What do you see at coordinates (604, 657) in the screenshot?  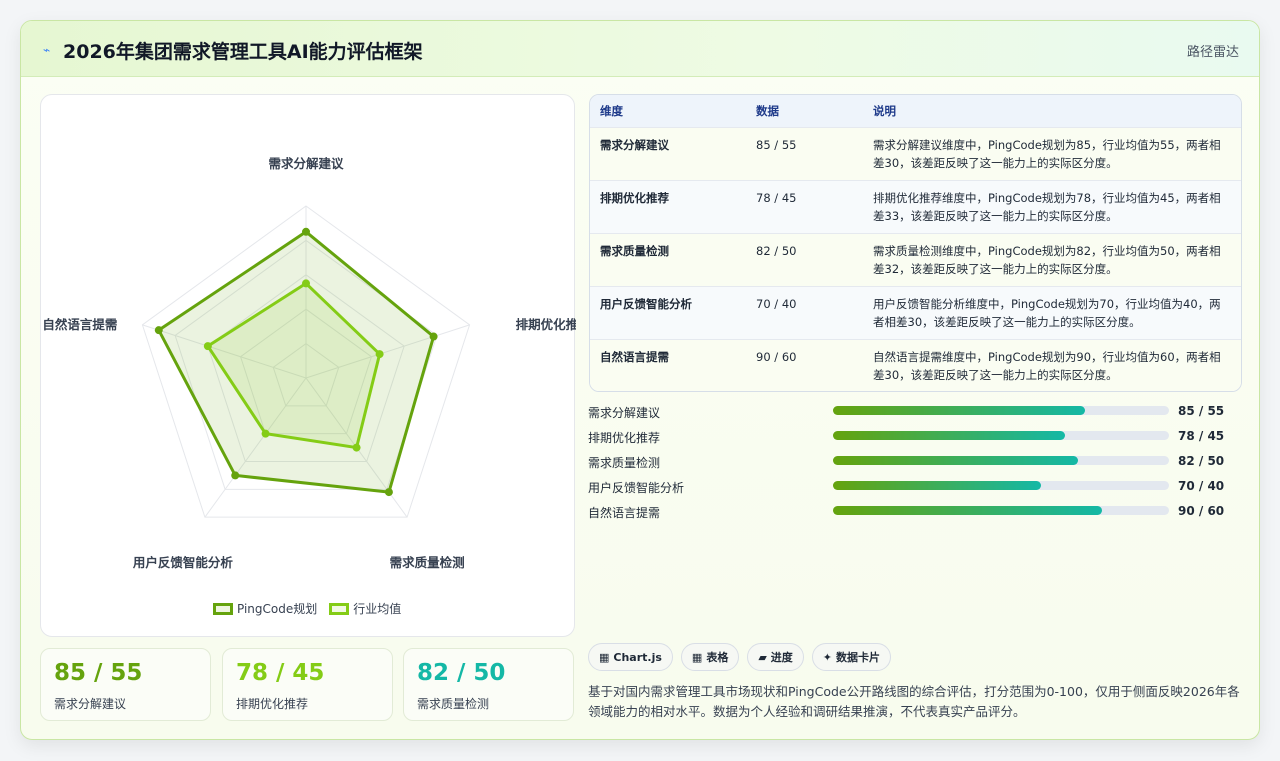 I see `grid-icon: ▦` at bounding box center [604, 657].